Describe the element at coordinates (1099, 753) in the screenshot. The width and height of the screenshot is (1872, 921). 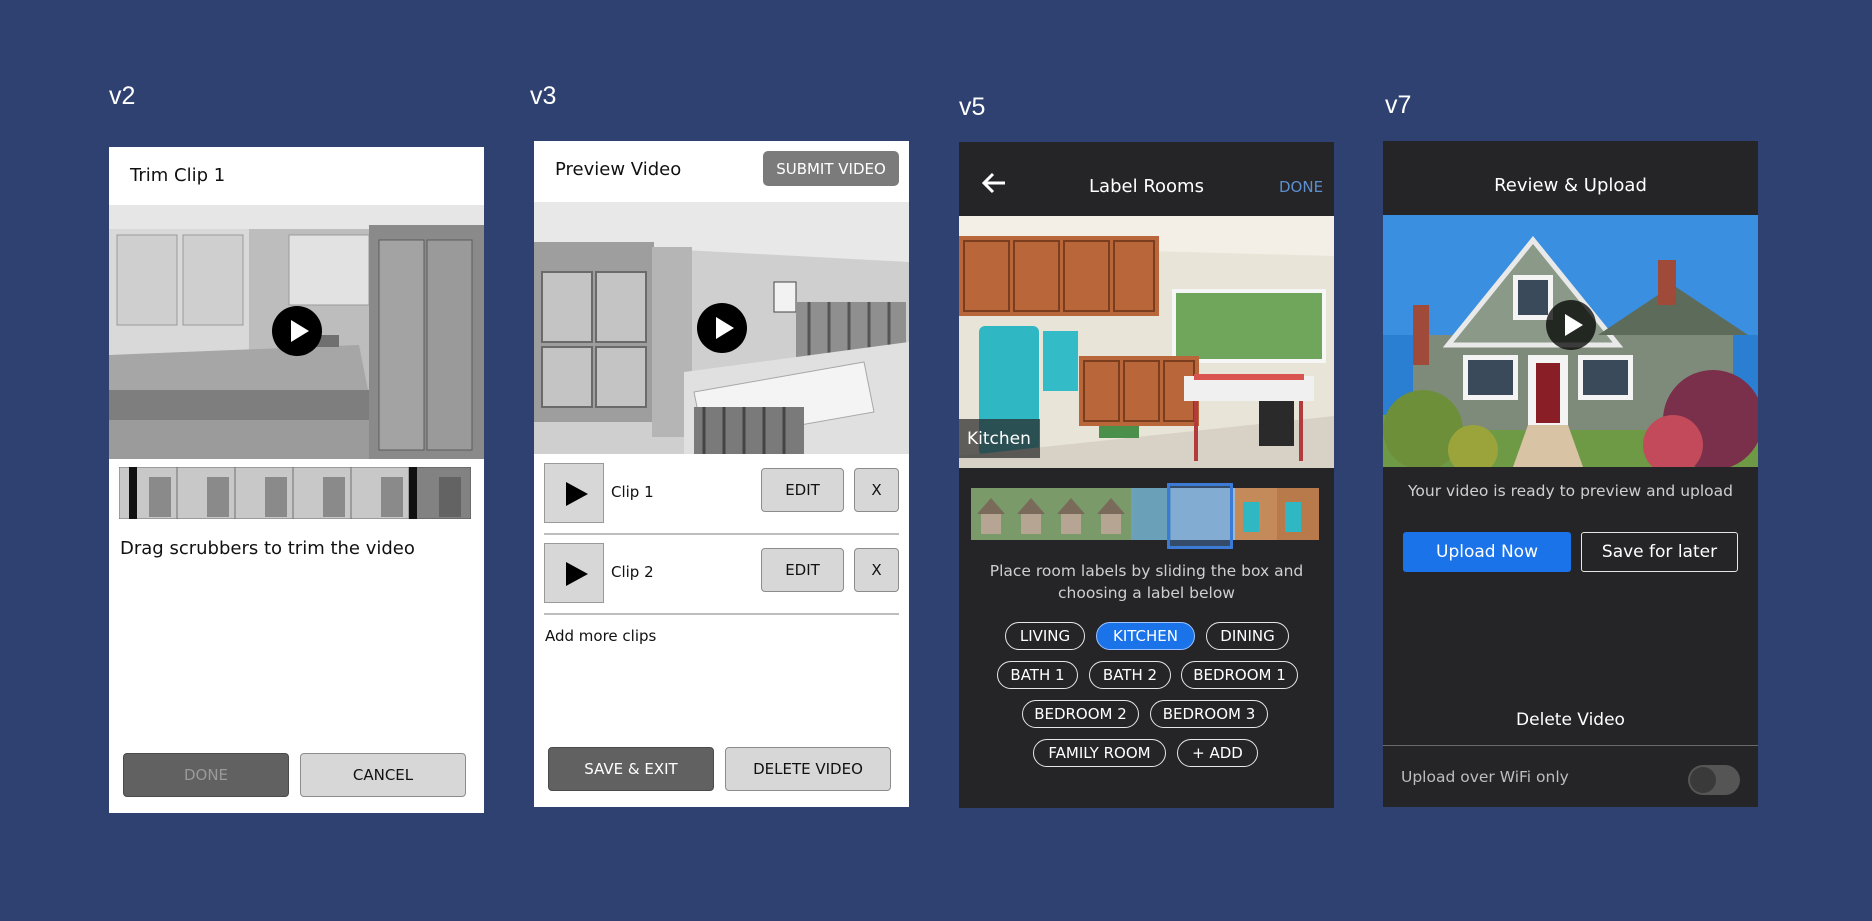
I see `chip-family-room: FAMILY ROOM` at that location.